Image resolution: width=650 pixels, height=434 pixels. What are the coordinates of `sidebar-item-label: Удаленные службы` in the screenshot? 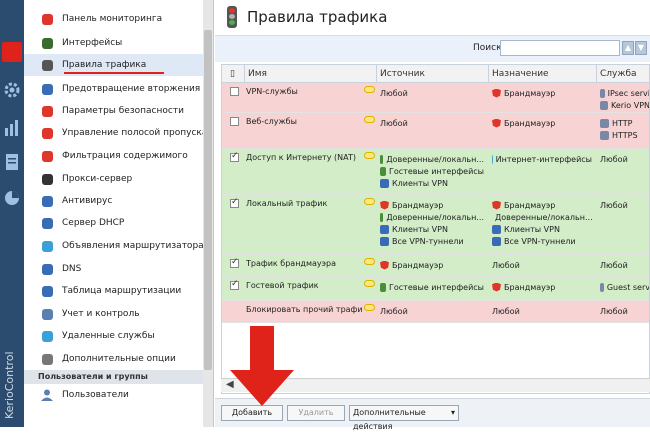 It's located at (108, 336).